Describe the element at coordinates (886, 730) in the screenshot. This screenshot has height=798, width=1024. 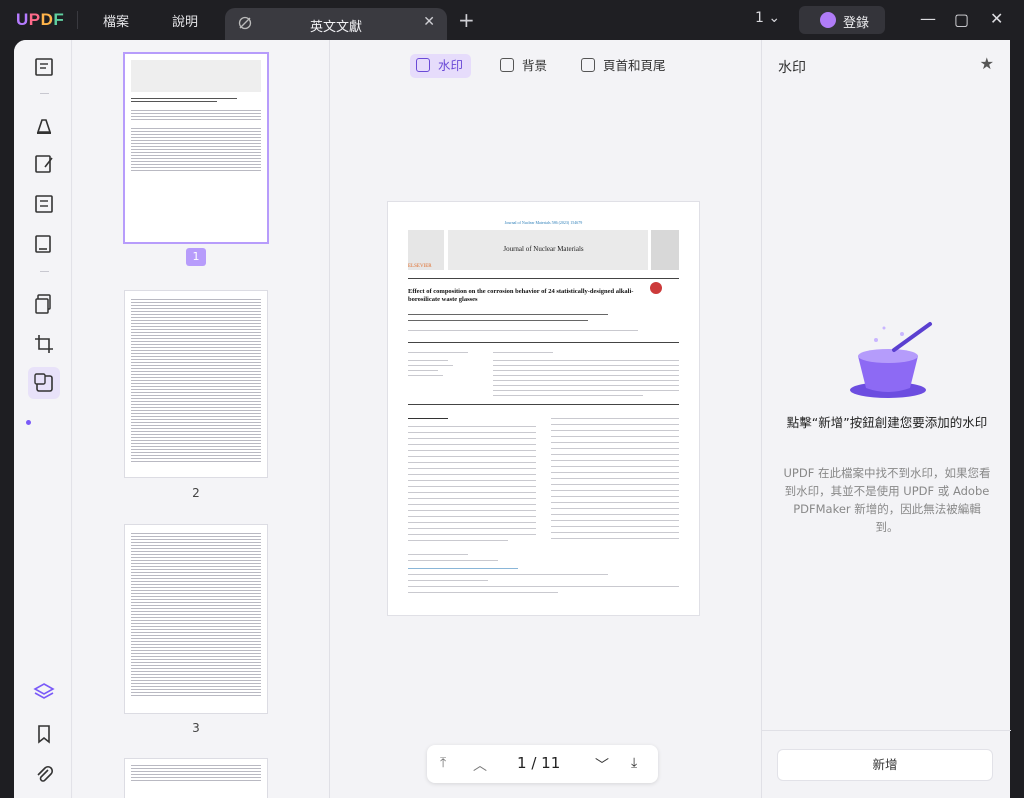
I see `panel-divider` at that location.